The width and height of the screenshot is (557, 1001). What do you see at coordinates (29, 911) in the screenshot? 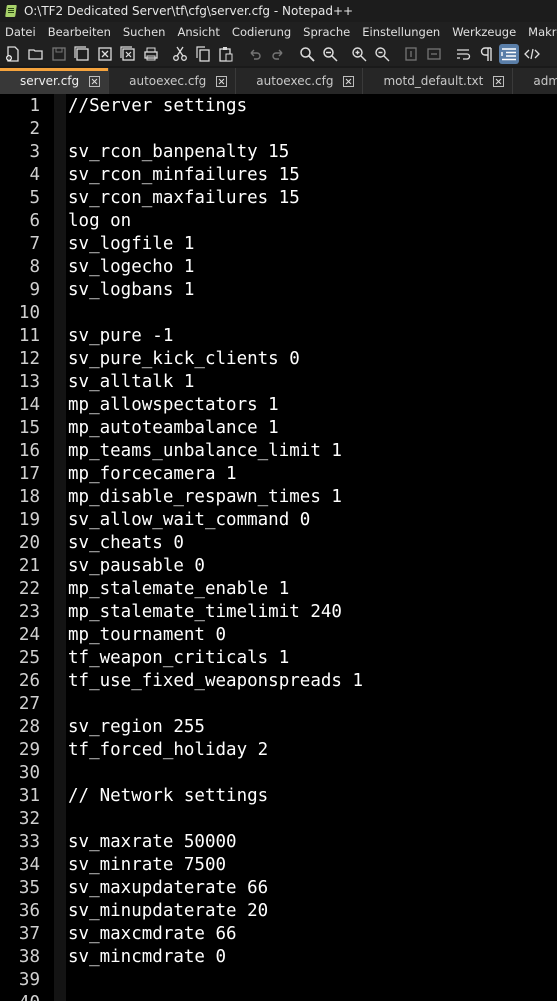
I see `line-number: 36` at bounding box center [29, 911].